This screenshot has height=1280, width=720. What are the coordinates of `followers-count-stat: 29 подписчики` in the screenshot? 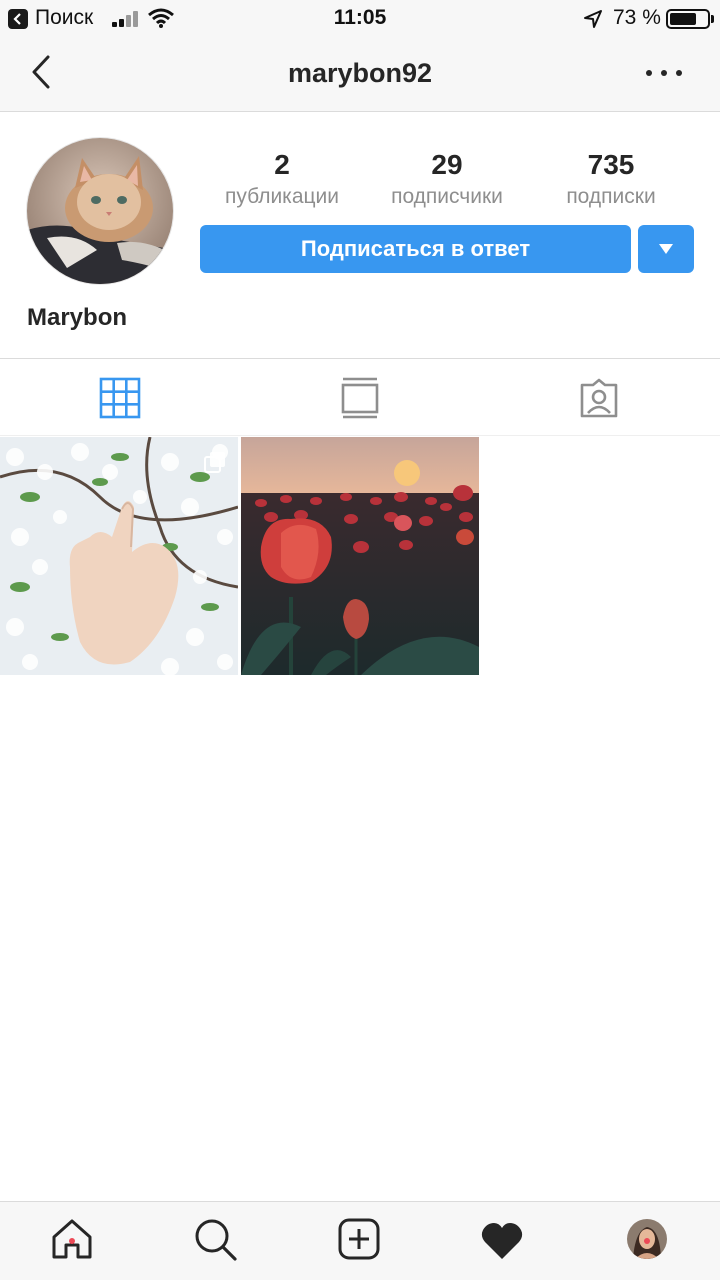 It's located at (447, 178).